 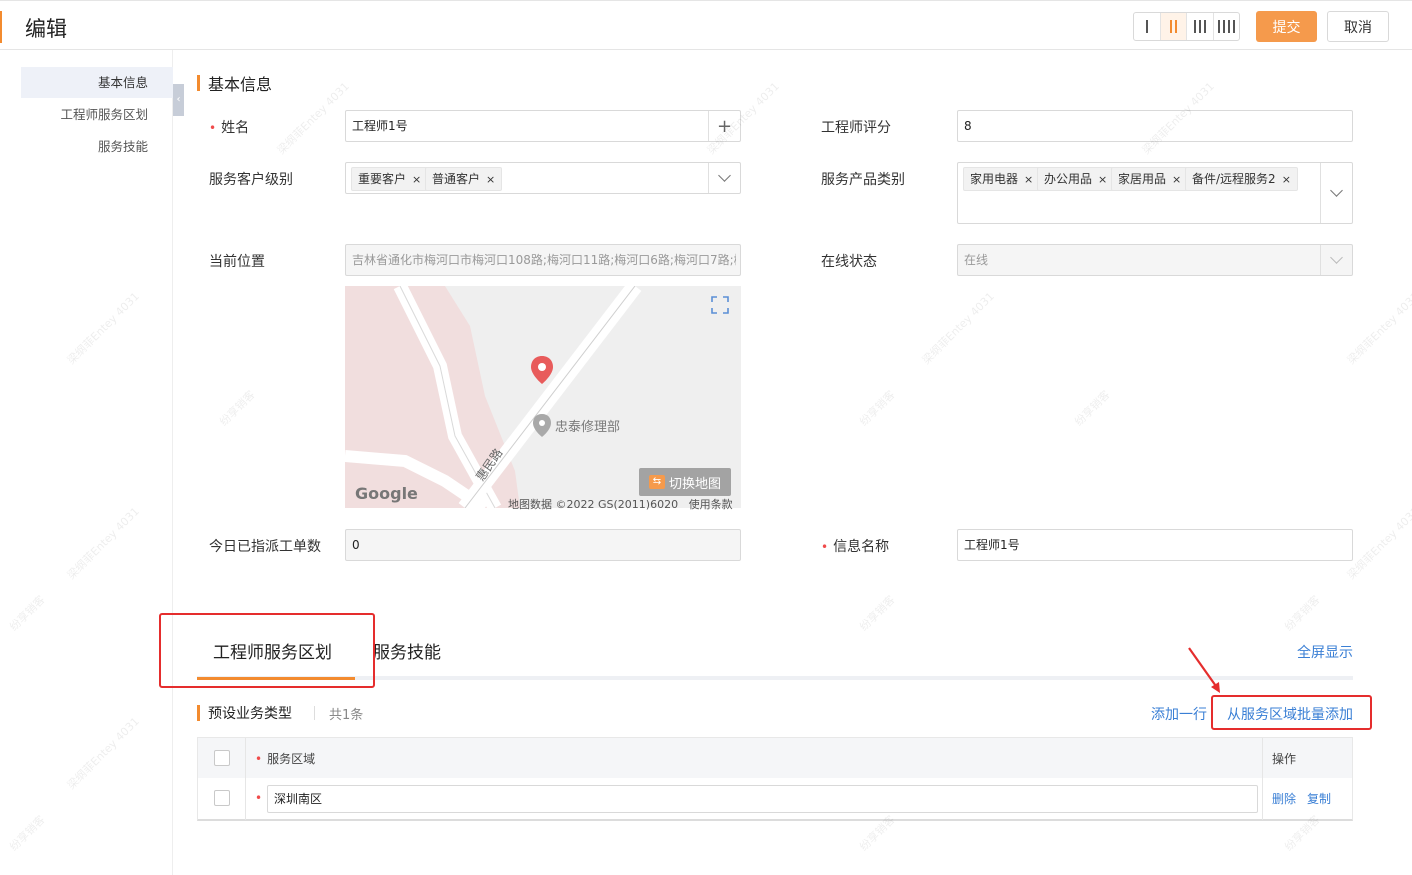 I want to click on divider, so click(x=314, y=713).